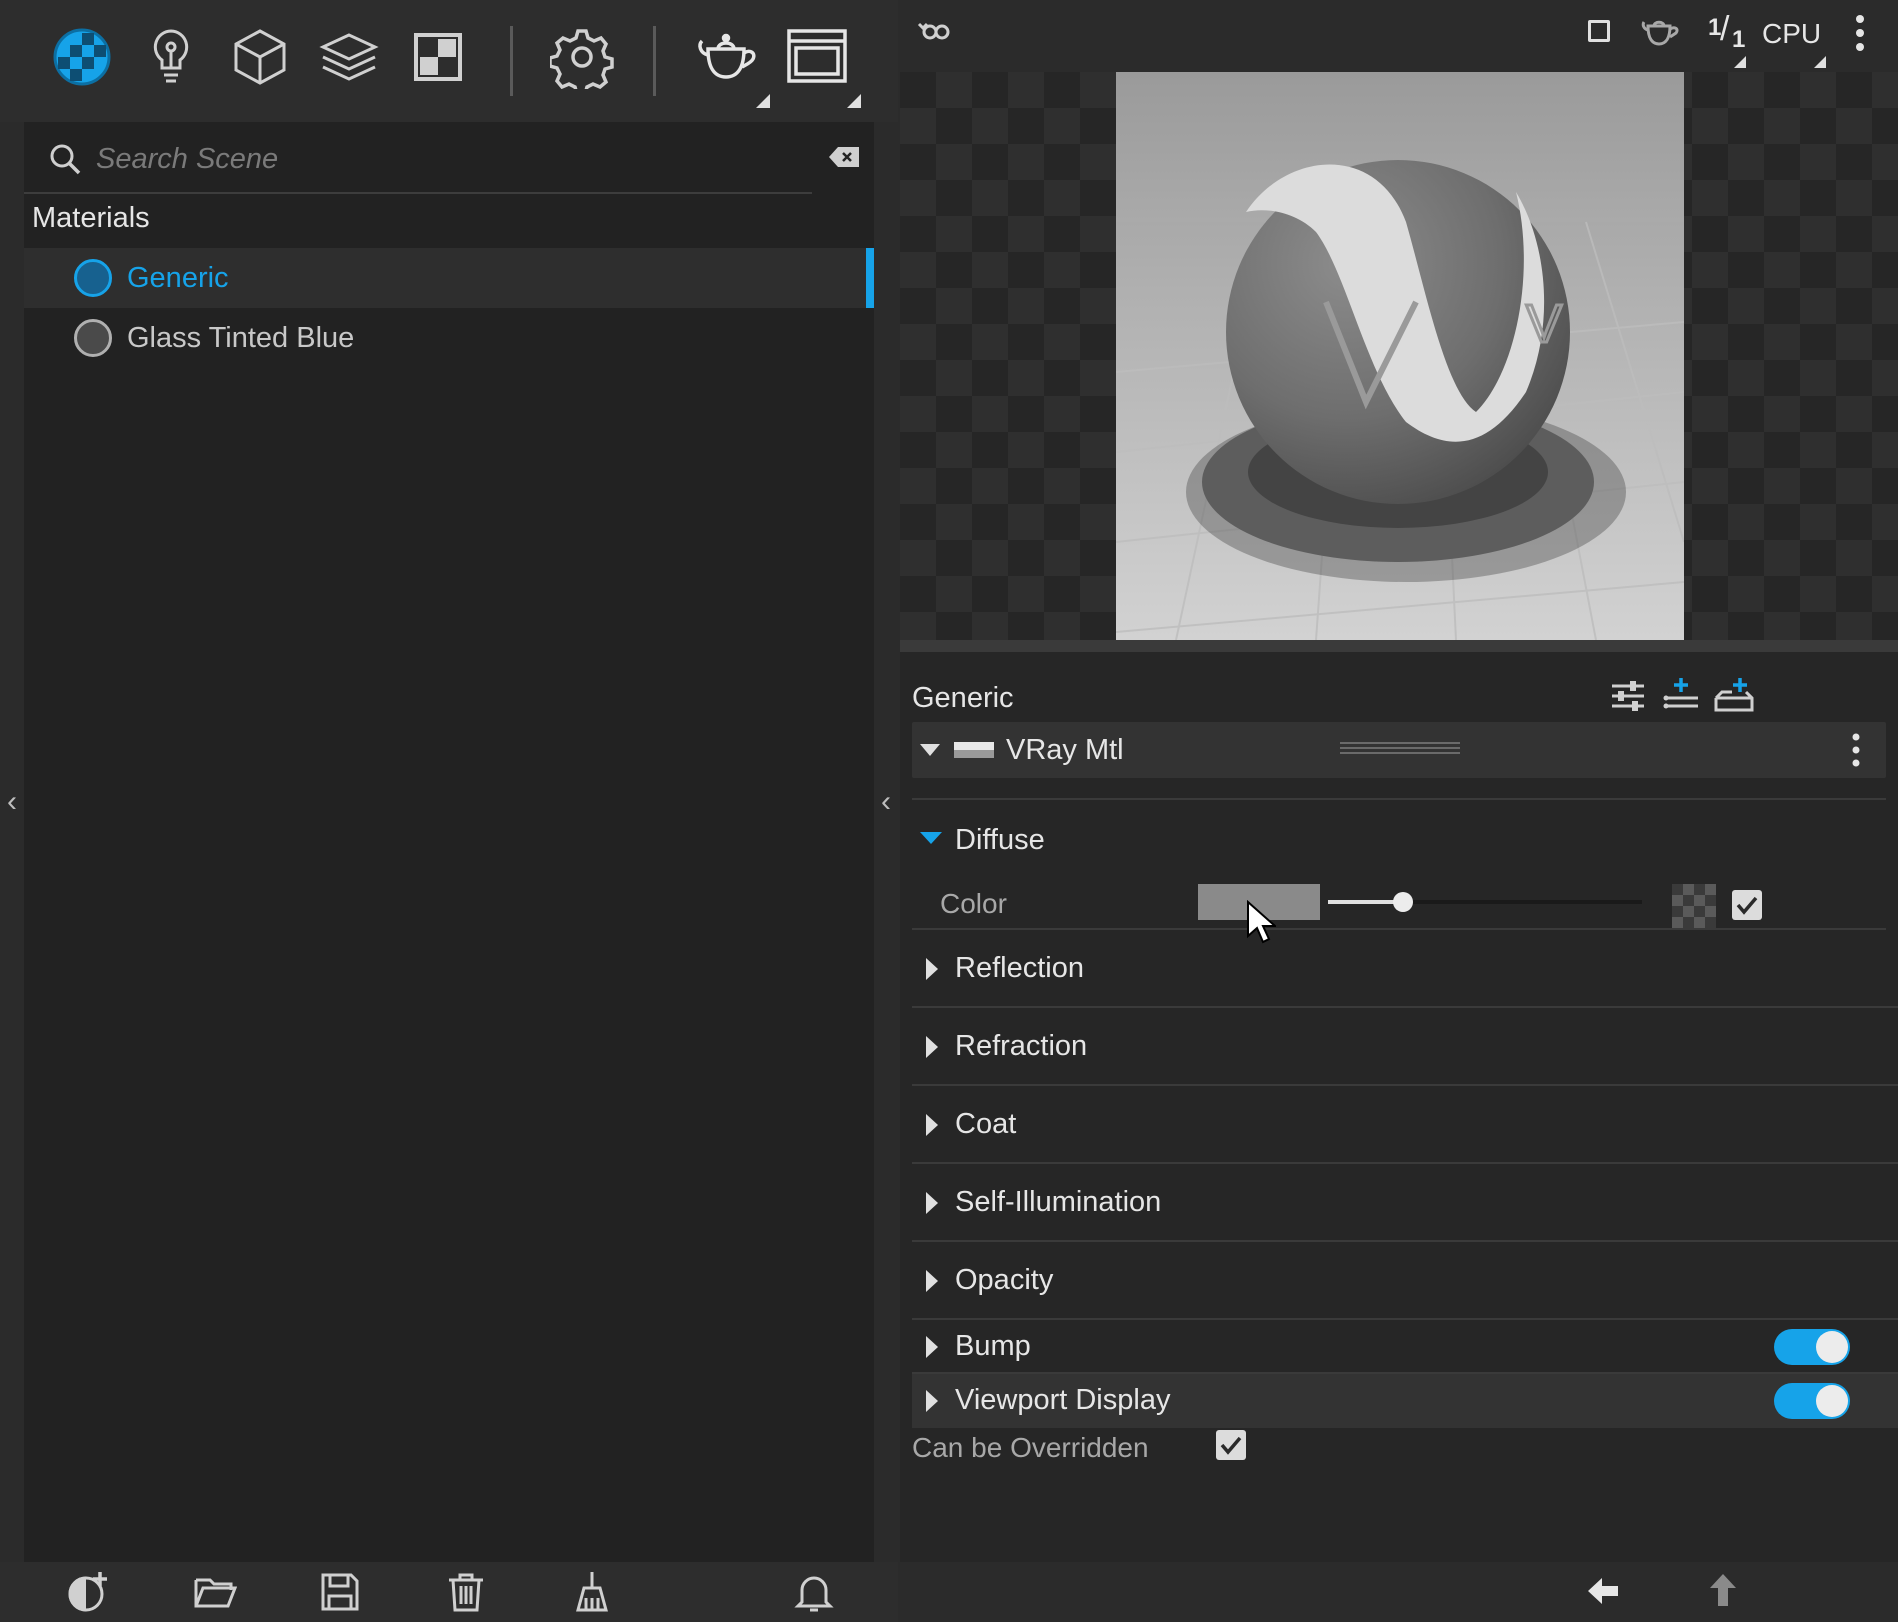  I want to click on layer-color-swatch, so click(974, 750).